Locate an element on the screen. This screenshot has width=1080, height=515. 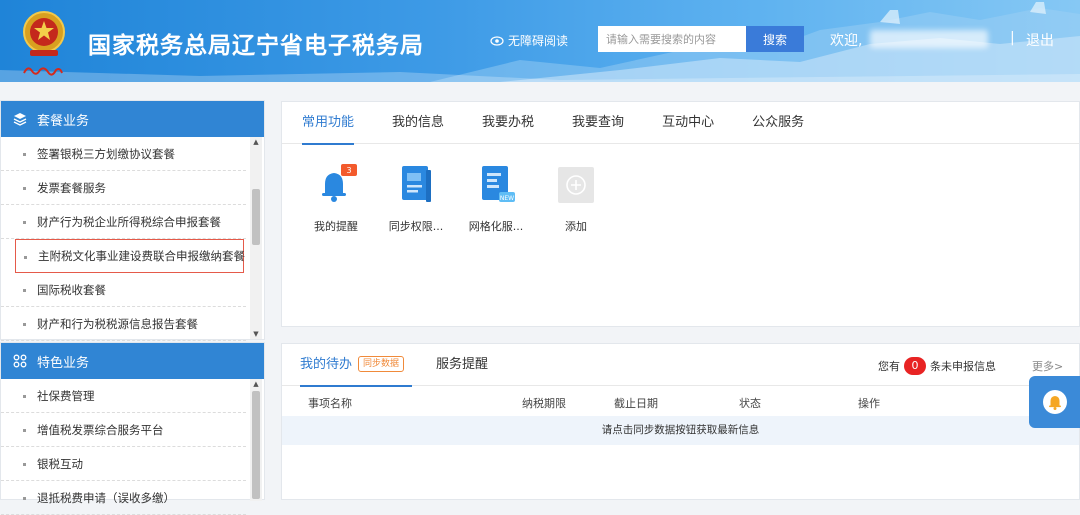
column-header-item-name: 事项名称 is located at coordinates (330, 403).